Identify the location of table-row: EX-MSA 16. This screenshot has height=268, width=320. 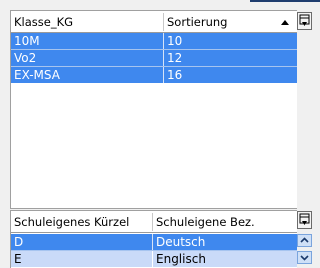
(154, 75).